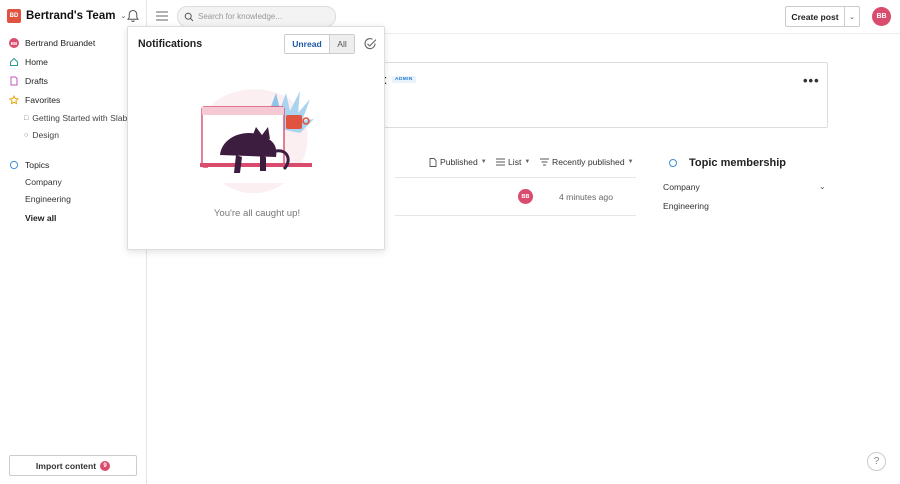  Describe the element at coordinates (60, 43) in the screenshot. I see `sidebar-item-label: Bertrand Bruandet` at that location.